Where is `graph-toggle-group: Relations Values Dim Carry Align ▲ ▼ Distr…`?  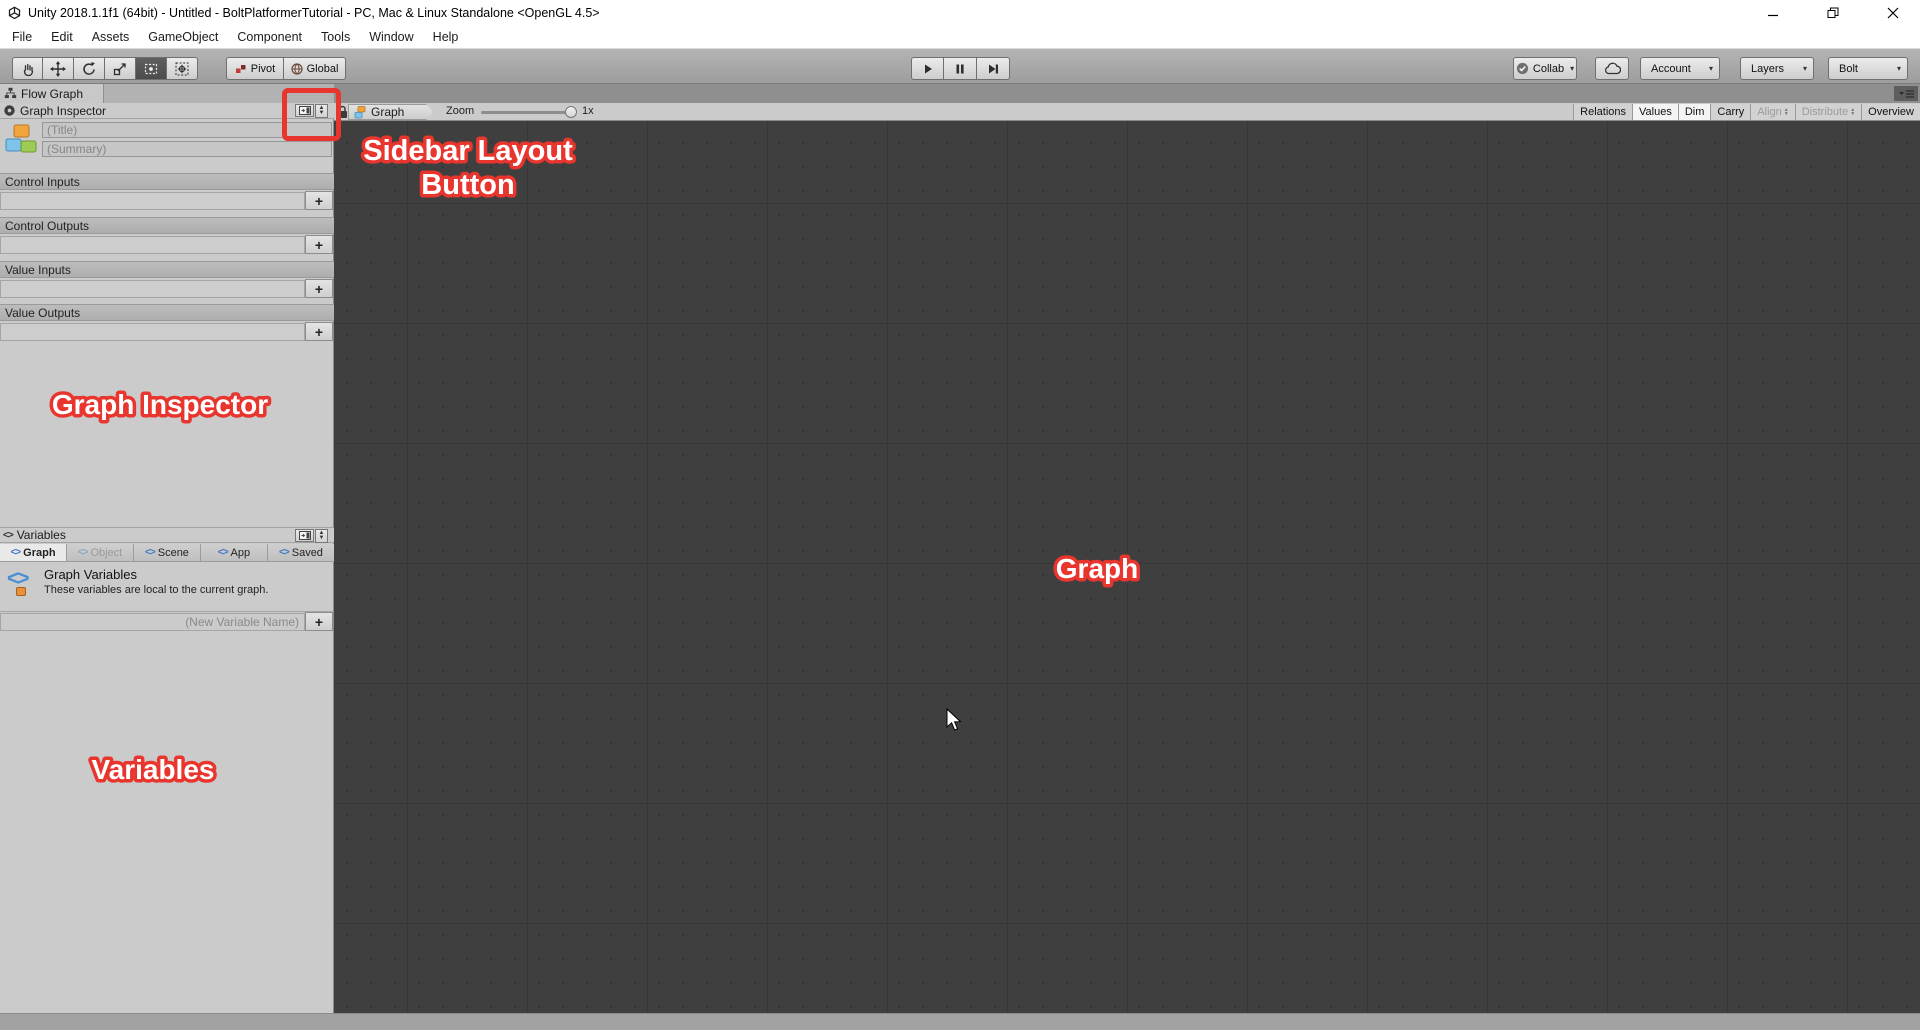 graph-toggle-group: Relations Values Dim Carry Align ▲ ▼ Distr… is located at coordinates (1746, 112).